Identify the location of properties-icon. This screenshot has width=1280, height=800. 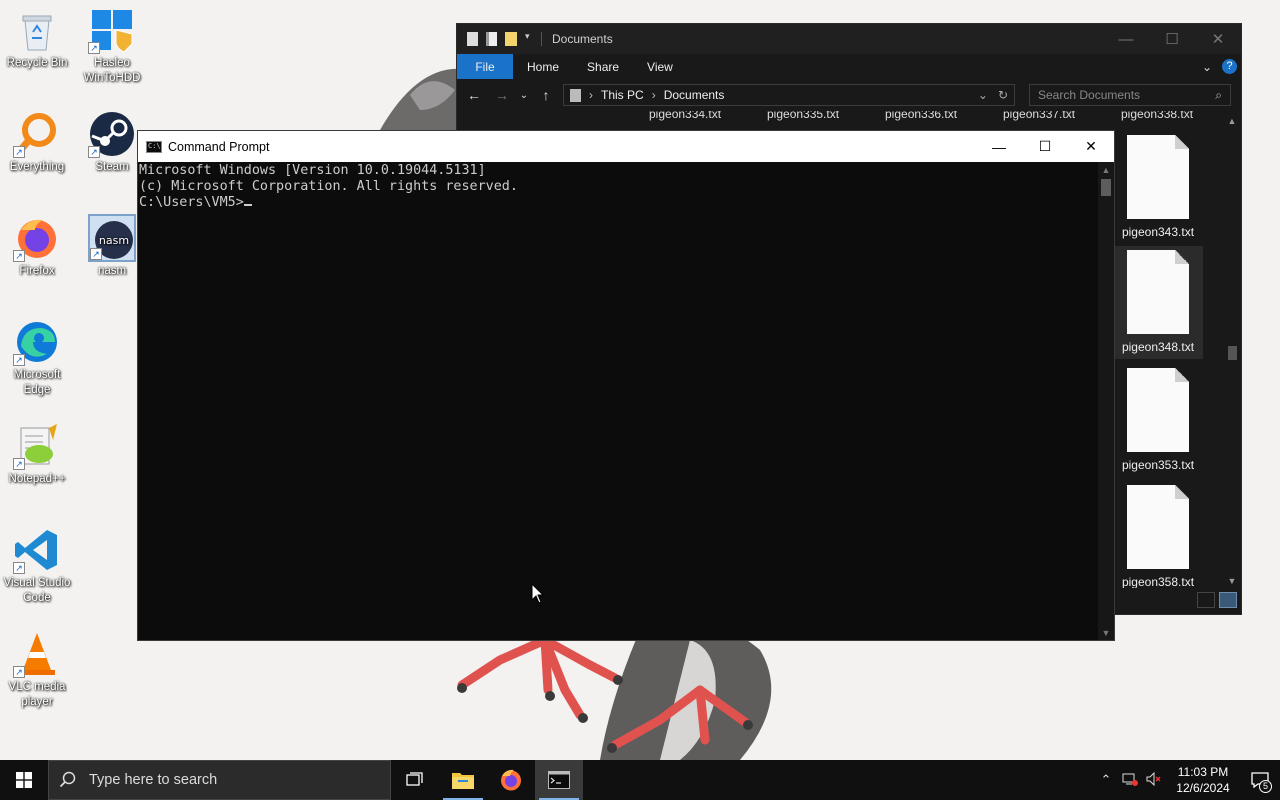
(472, 39).